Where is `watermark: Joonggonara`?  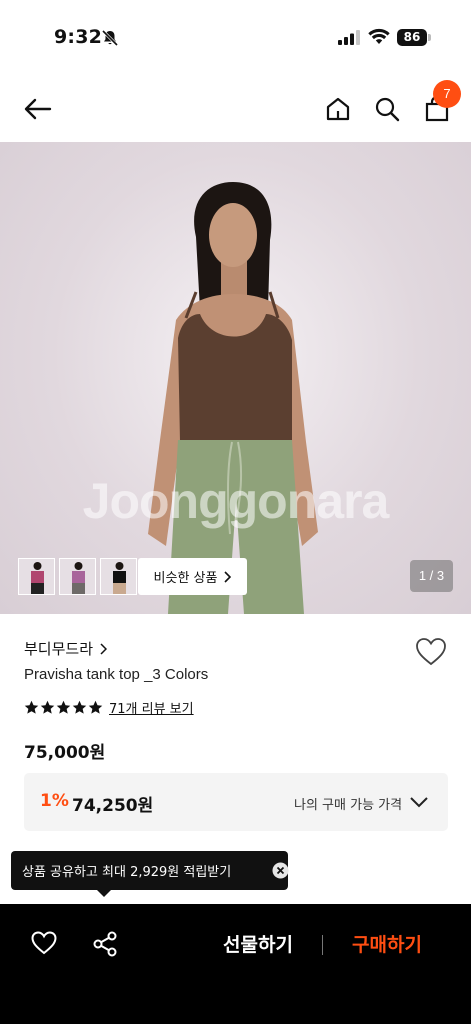
watermark: Joonggonara is located at coordinates (236, 501).